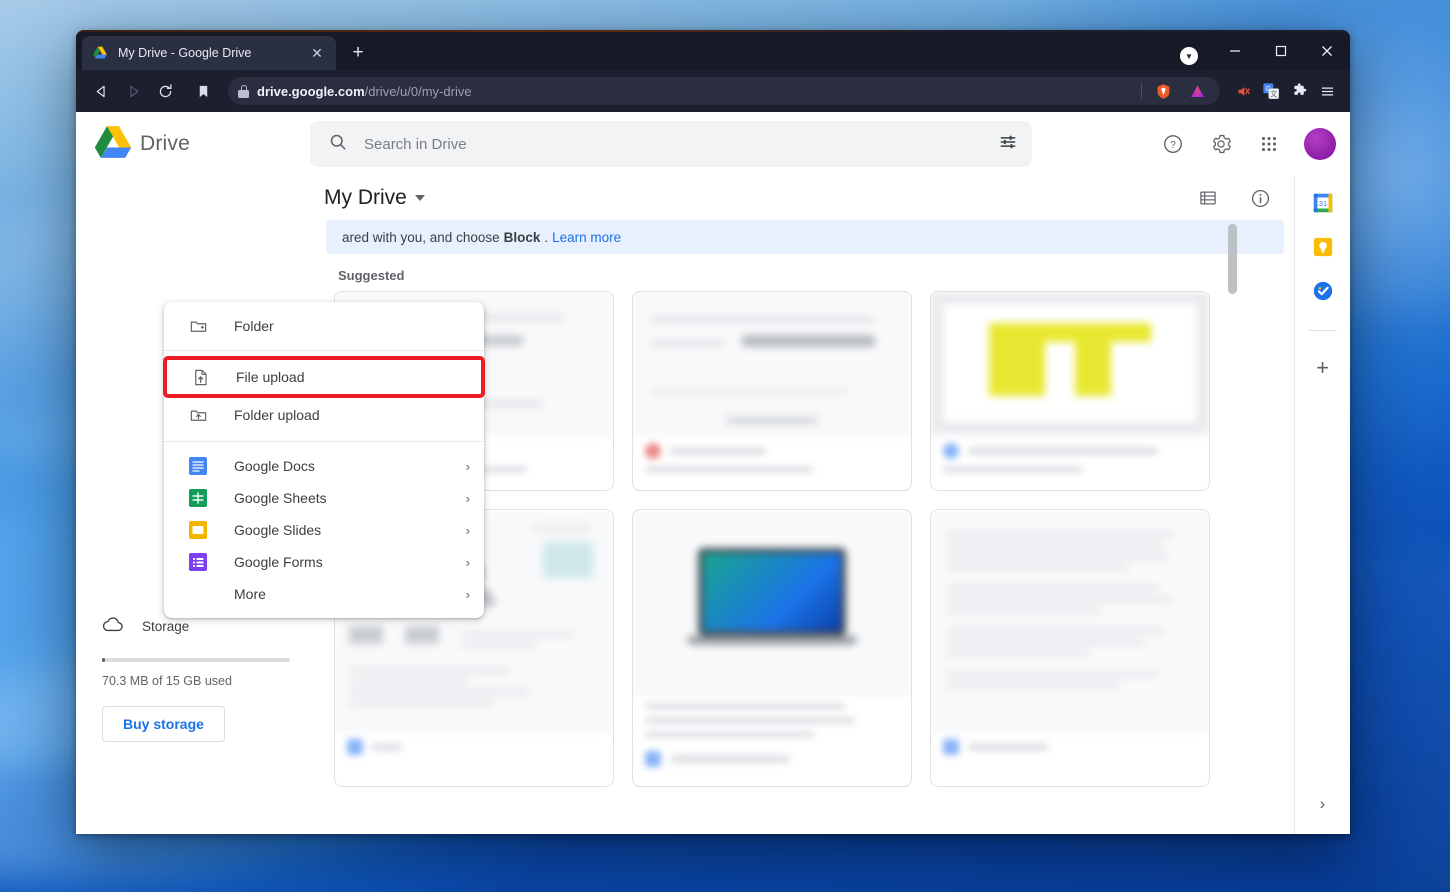 This screenshot has height=892, width=1450. Describe the element at coordinates (1232, 259) in the screenshot. I see `scrollbar-thumb` at that location.